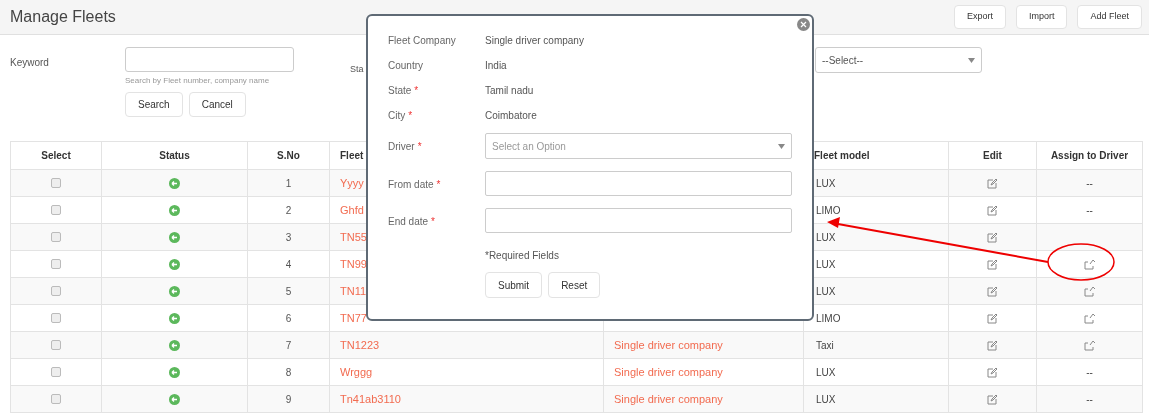  What do you see at coordinates (405, 66) in the screenshot?
I see `field-label: Country` at bounding box center [405, 66].